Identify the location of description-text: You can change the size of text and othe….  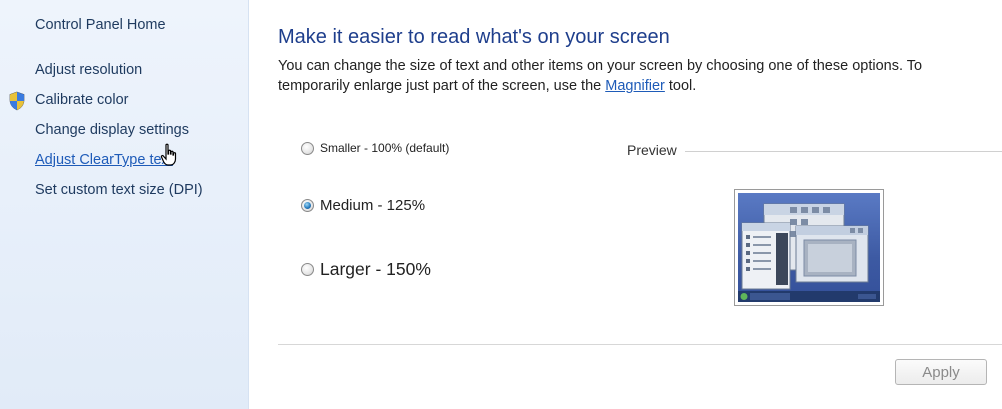
(600, 76).